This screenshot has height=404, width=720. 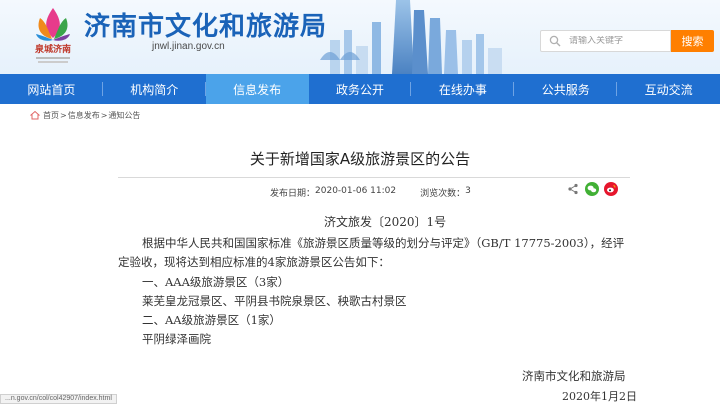 What do you see at coordinates (411, 37) in the screenshot?
I see `city-skyline-image` at bounding box center [411, 37].